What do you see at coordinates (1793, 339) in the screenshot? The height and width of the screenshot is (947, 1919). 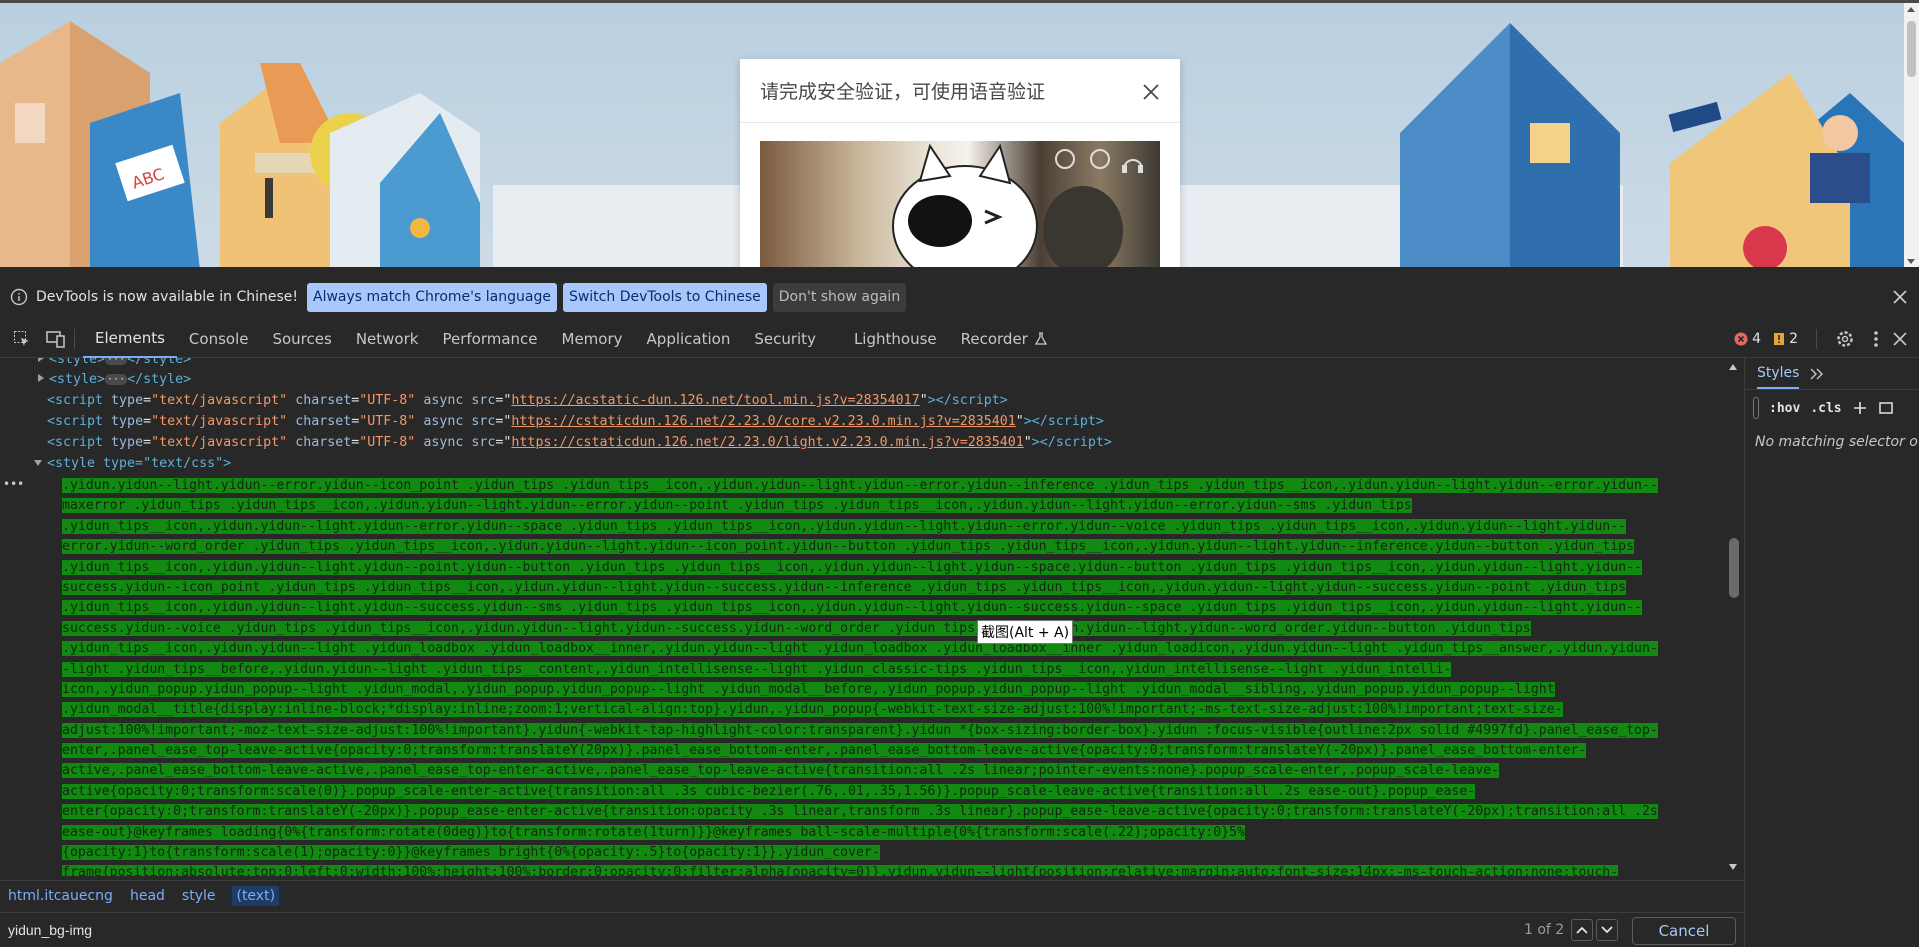 I see `warning-count: 2` at bounding box center [1793, 339].